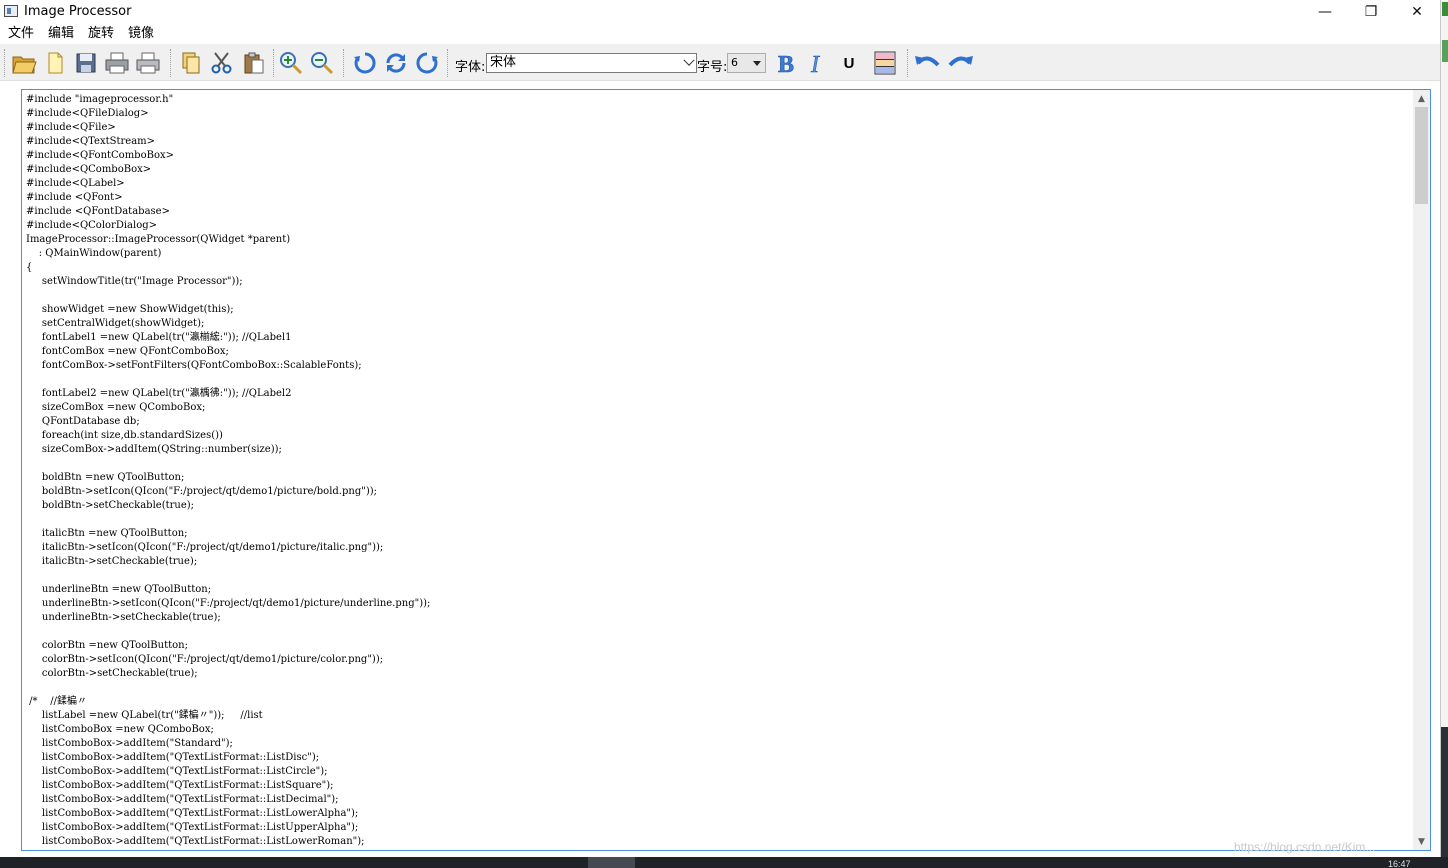 This screenshot has width=1448, height=868. Describe the element at coordinates (1371, 12) in the screenshot. I see `maximize-button: ❐` at that location.